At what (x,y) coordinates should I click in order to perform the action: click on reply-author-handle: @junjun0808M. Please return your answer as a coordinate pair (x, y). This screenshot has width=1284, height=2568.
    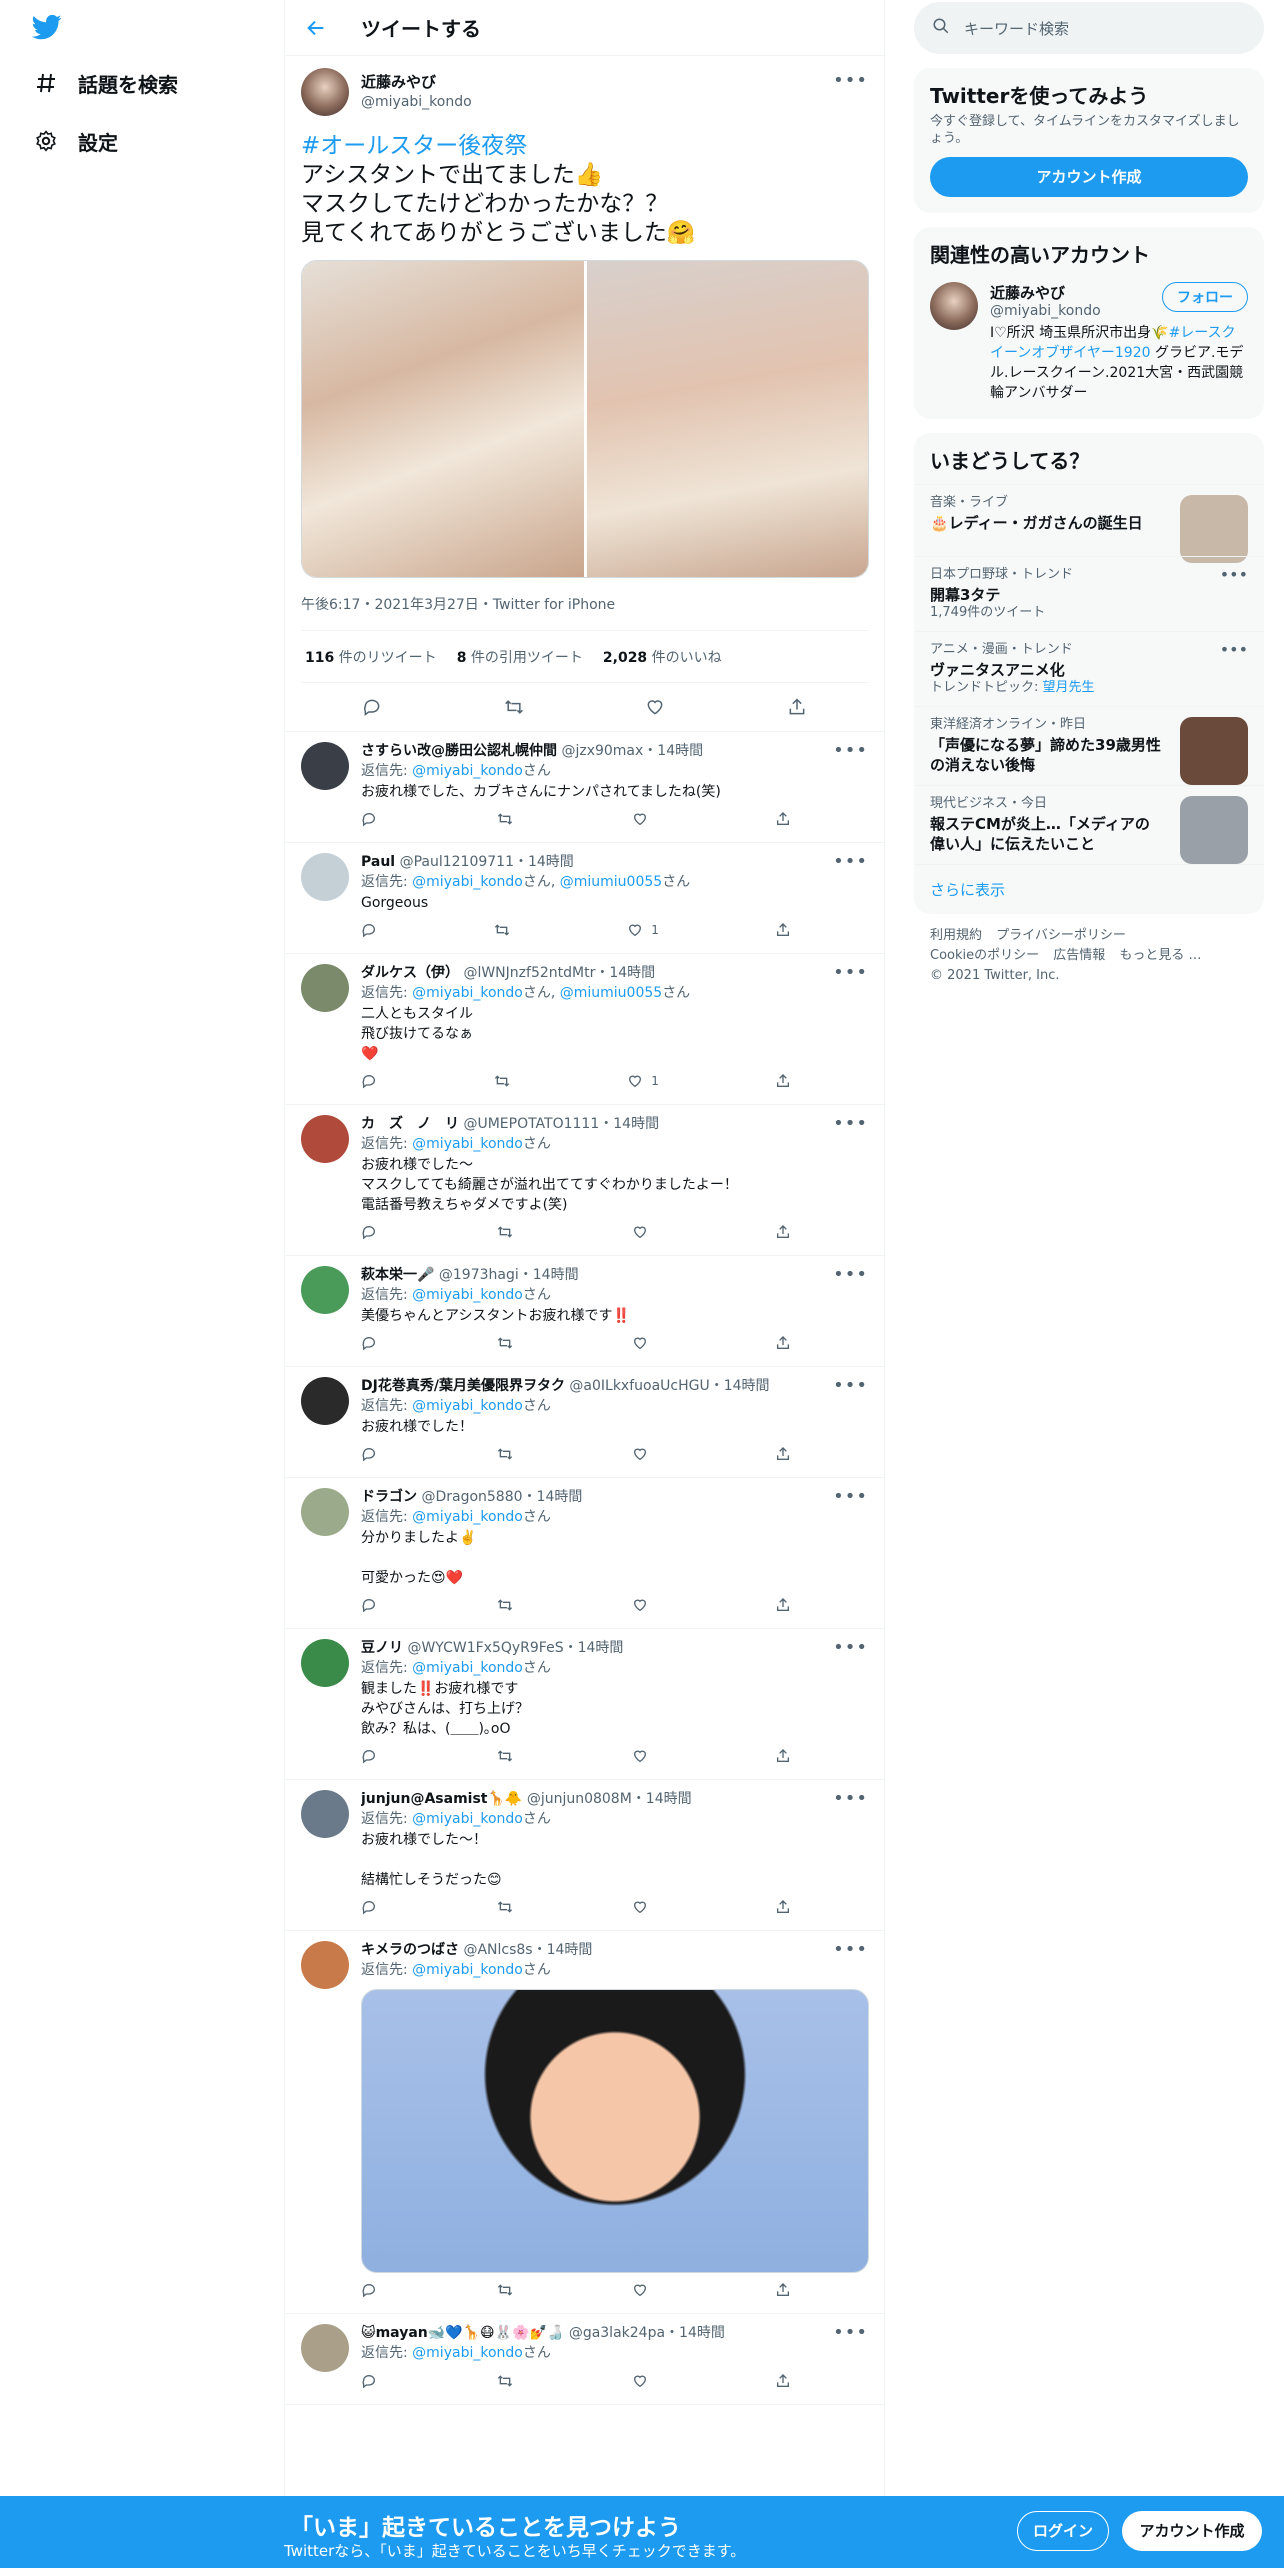
    Looking at the image, I should click on (579, 1799).